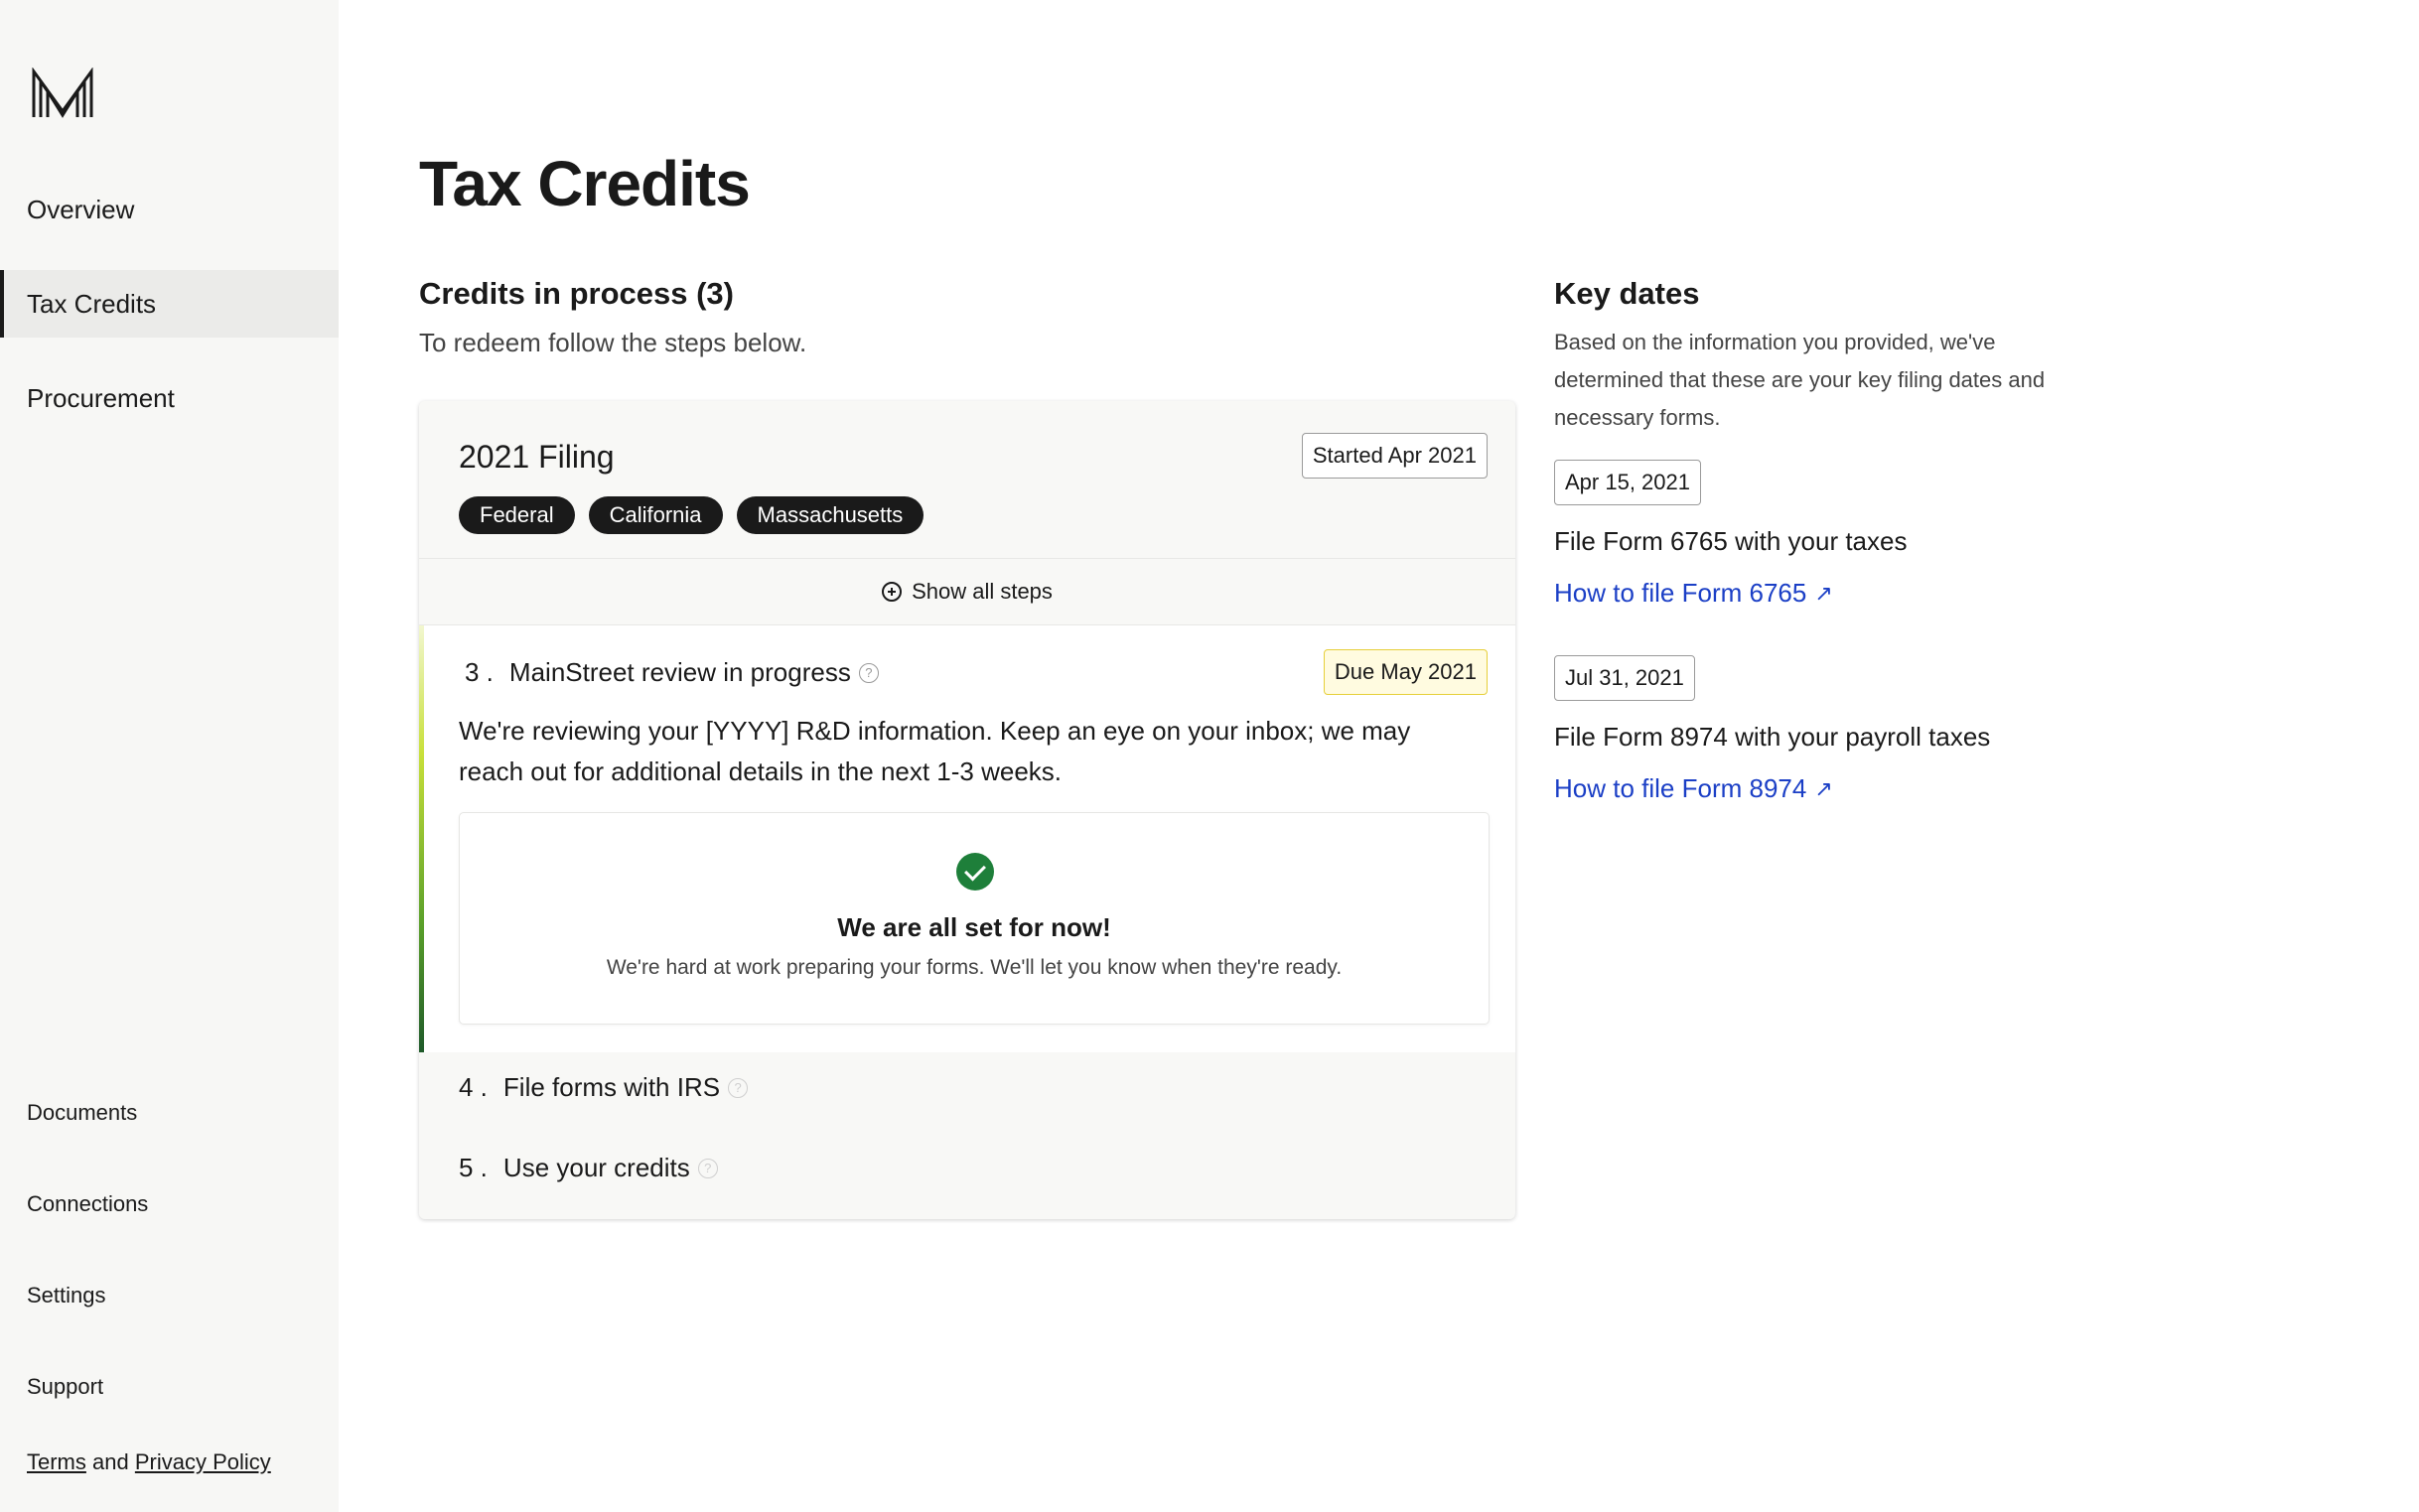 Image resolution: width=2419 pixels, height=1512 pixels. What do you see at coordinates (169, 210) in the screenshot?
I see `nav-overview: Overview` at bounding box center [169, 210].